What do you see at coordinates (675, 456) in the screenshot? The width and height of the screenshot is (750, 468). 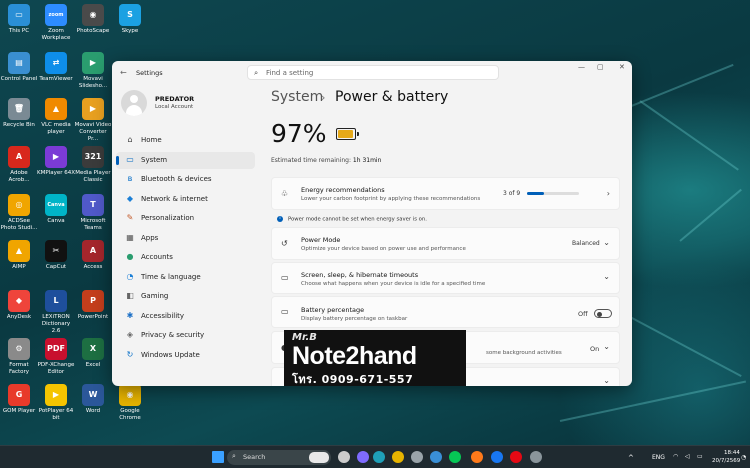 I see `wifi-icon: ◠` at bounding box center [675, 456].